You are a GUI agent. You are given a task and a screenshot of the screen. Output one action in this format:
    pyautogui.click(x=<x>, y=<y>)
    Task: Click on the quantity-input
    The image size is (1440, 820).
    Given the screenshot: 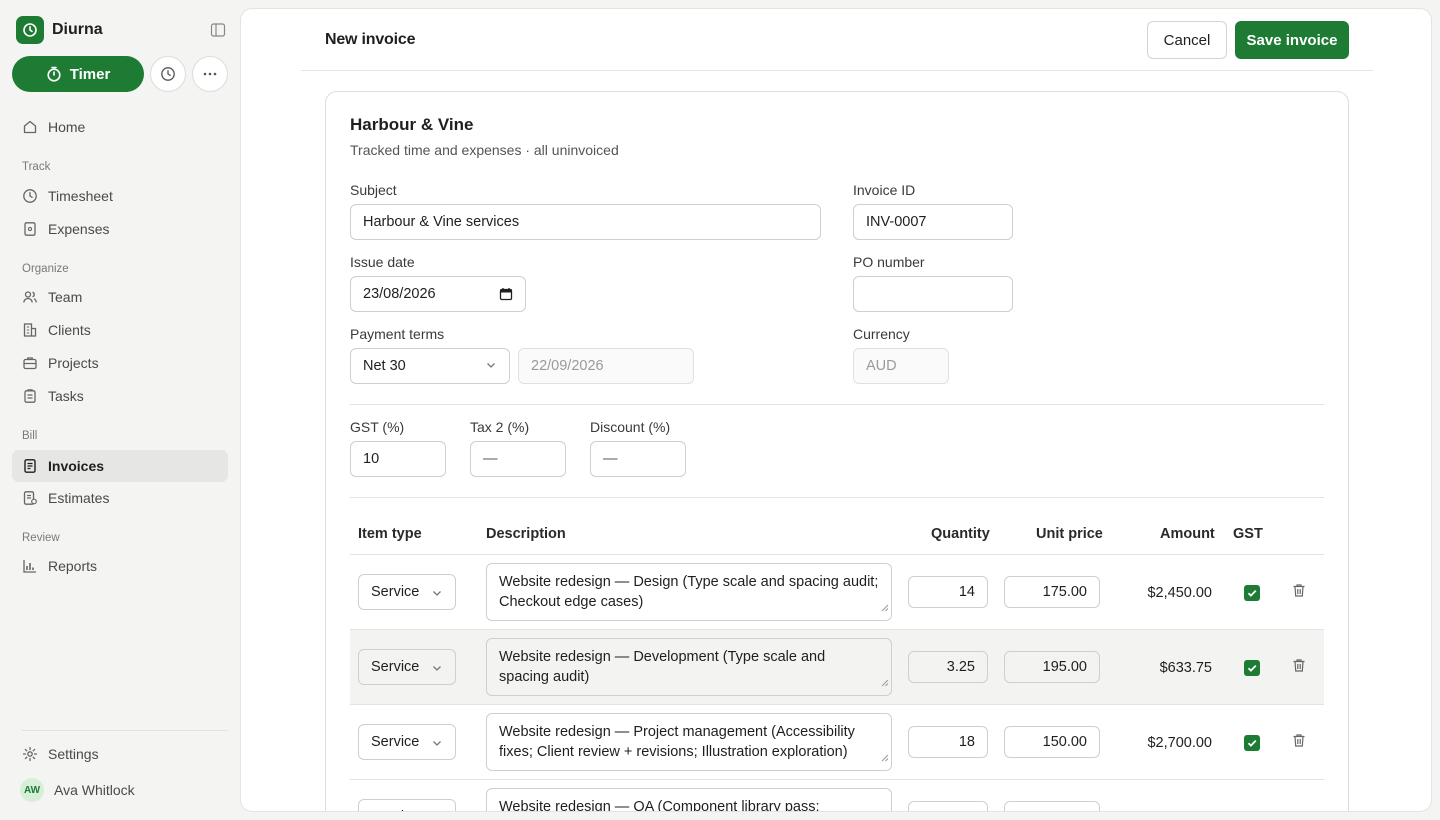 What is the action you would take?
    pyautogui.click(x=948, y=806)
    